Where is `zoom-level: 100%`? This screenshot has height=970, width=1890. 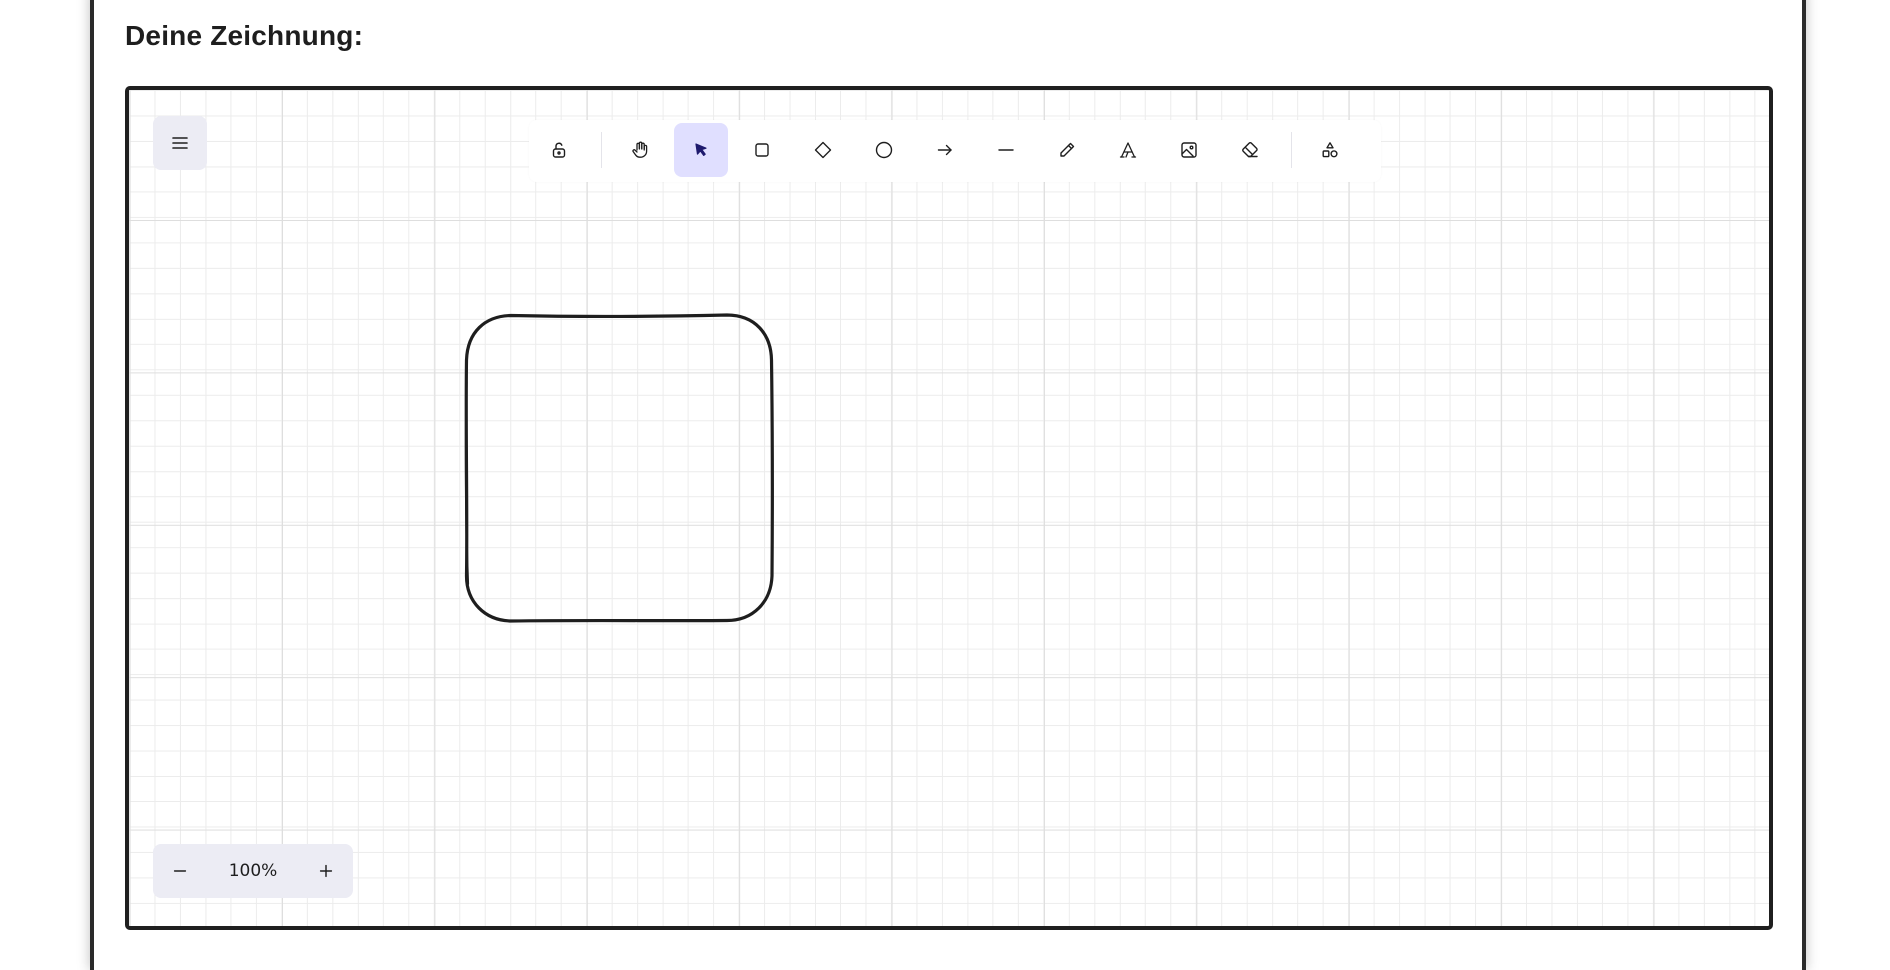
zoom-level: 100% is located at coordinates (253, 871).